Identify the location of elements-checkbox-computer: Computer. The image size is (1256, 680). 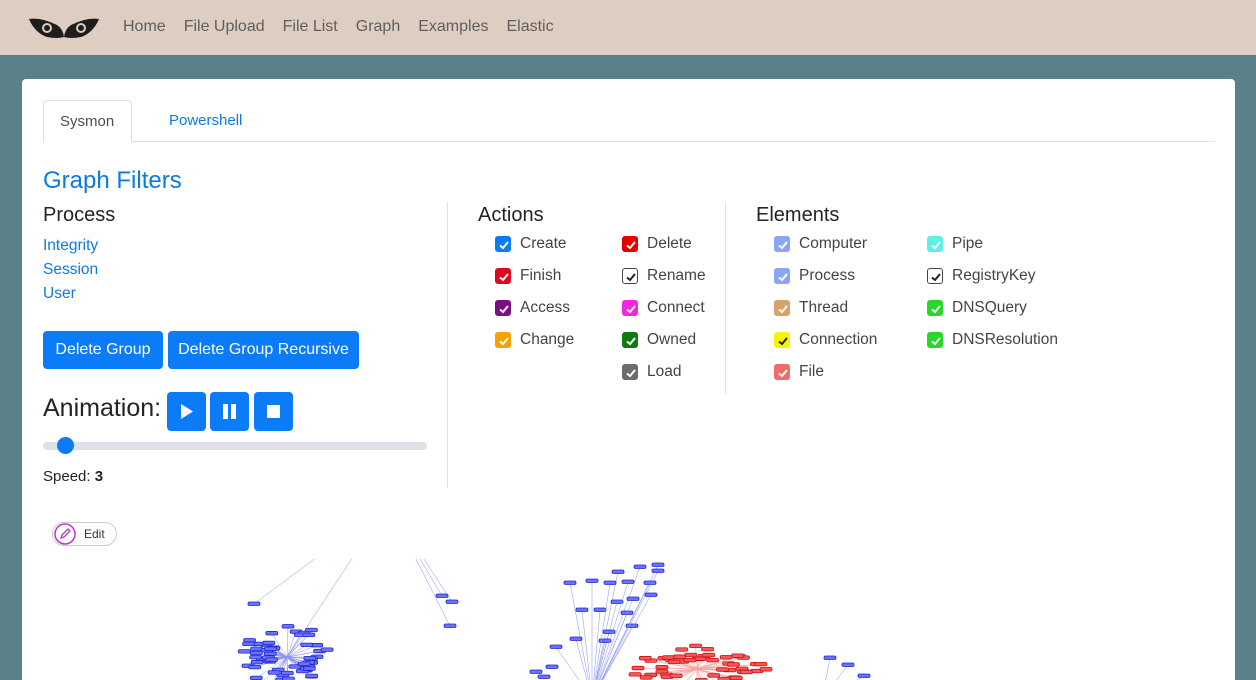
(820, 244).